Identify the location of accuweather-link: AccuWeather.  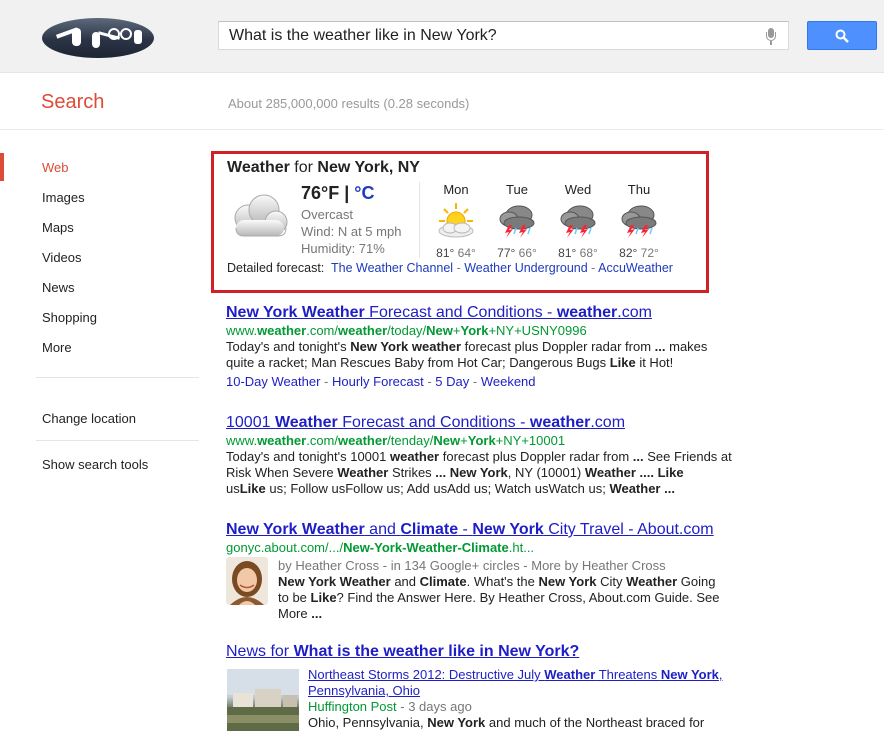
(635, 268).